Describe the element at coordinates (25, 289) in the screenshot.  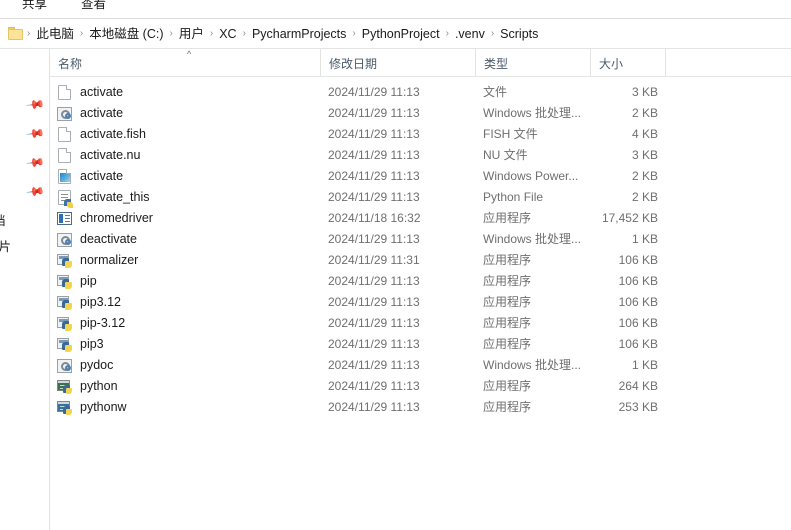
I see `navigation-pane: 📌 📌 📌 📌 档 图片` at that location.